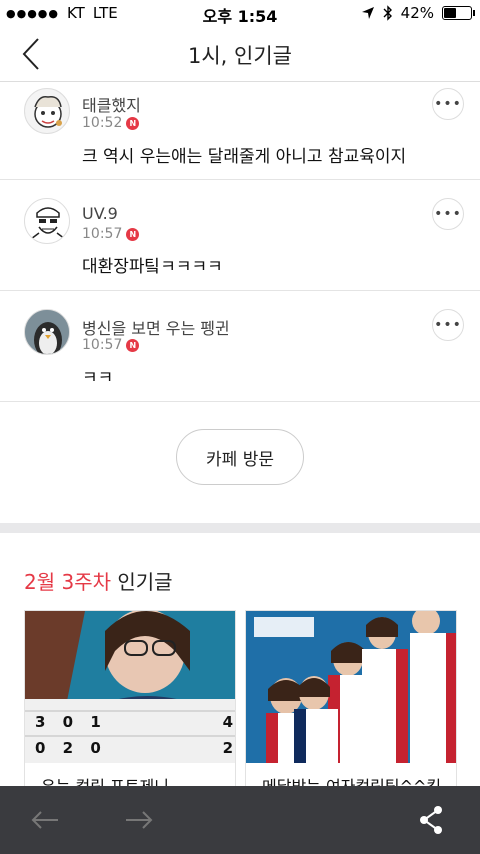 The image size is (480, 854). Describe the element at coordinates (130, 705) in the screenshot. I see `popular-post-card: 3 0 1 0 2 0 4 2 우는 컬링 포토제니` at that location.